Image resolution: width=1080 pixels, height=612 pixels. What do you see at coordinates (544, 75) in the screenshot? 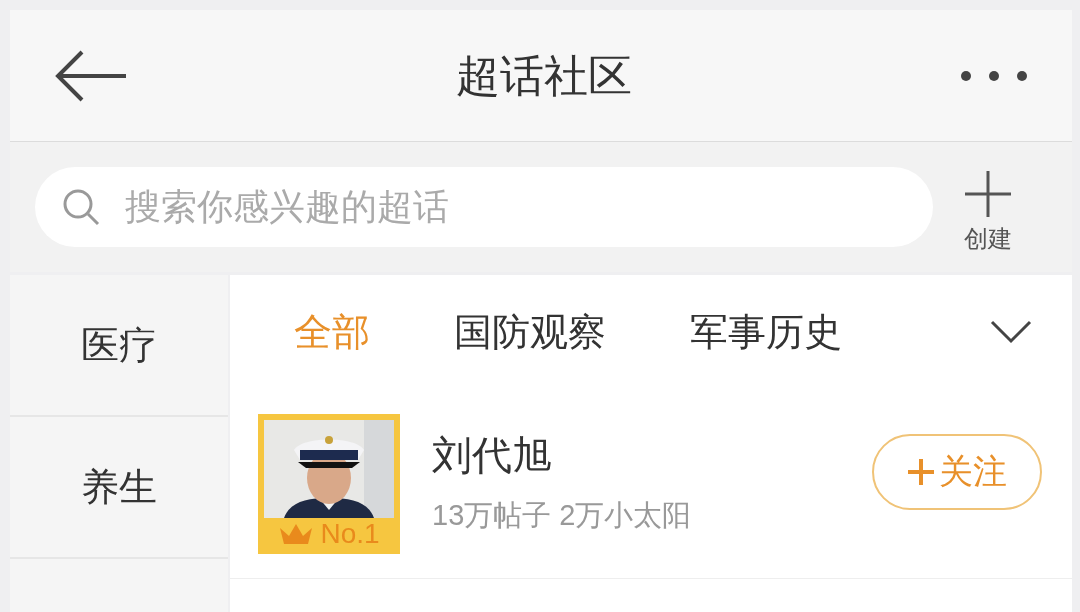
I see `page-title: 超话社区` at bounding box center [544, 75].